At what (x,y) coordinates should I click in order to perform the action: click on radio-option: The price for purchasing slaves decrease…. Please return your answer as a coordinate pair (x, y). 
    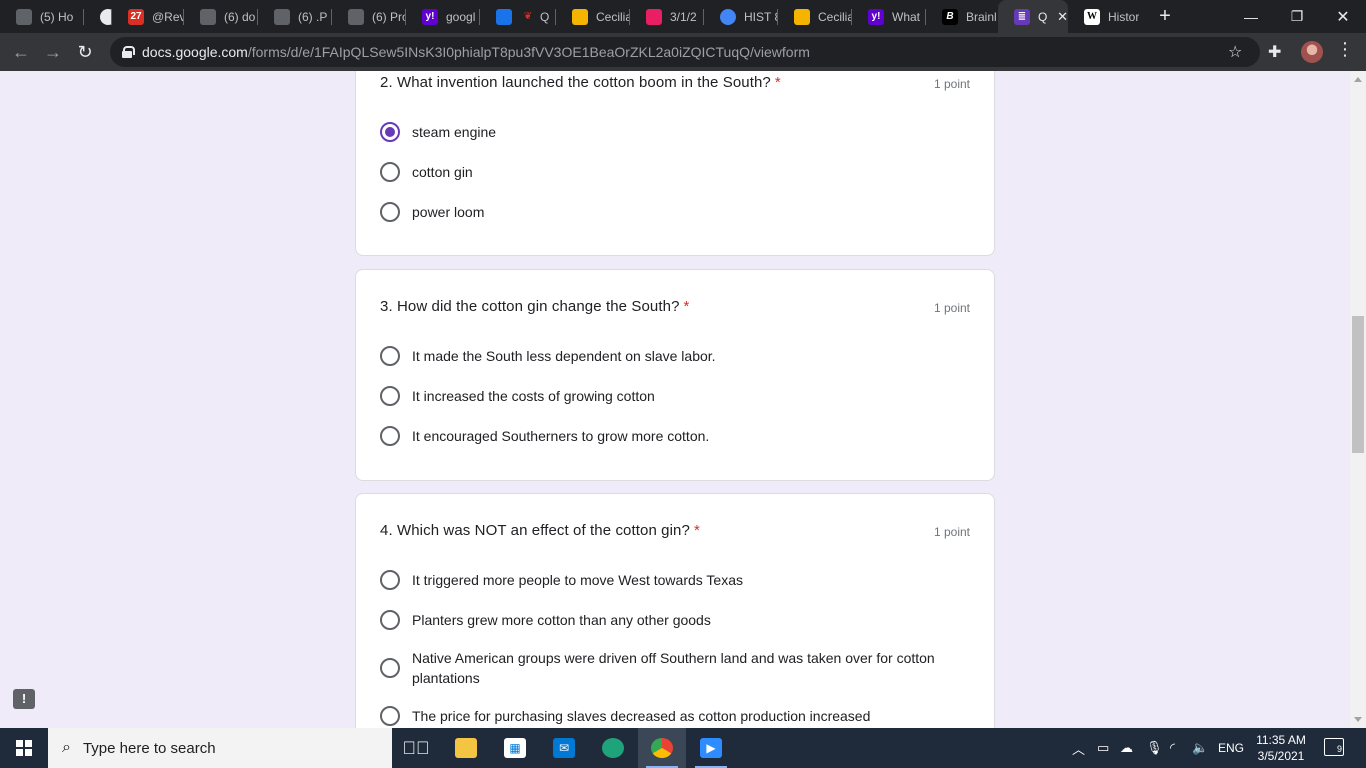
    Looking at the image, I should click on (676, 716).